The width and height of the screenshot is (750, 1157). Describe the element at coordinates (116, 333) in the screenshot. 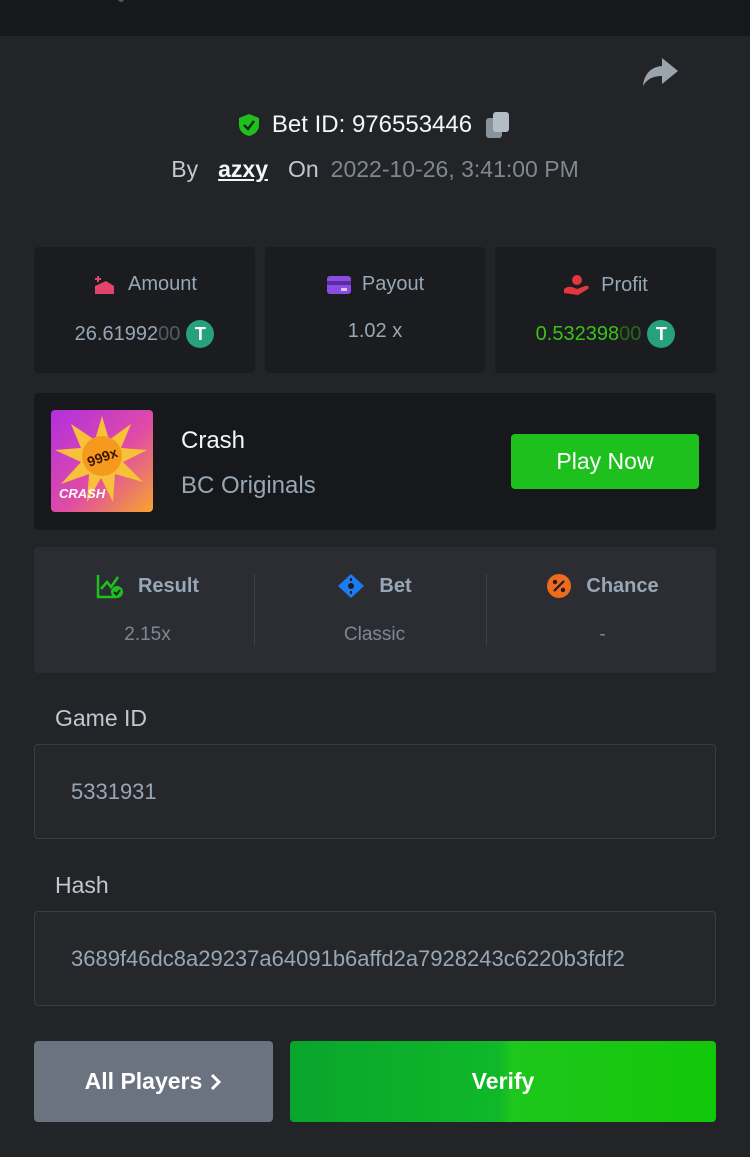

I see `amount-value: 26.61992` at that location.